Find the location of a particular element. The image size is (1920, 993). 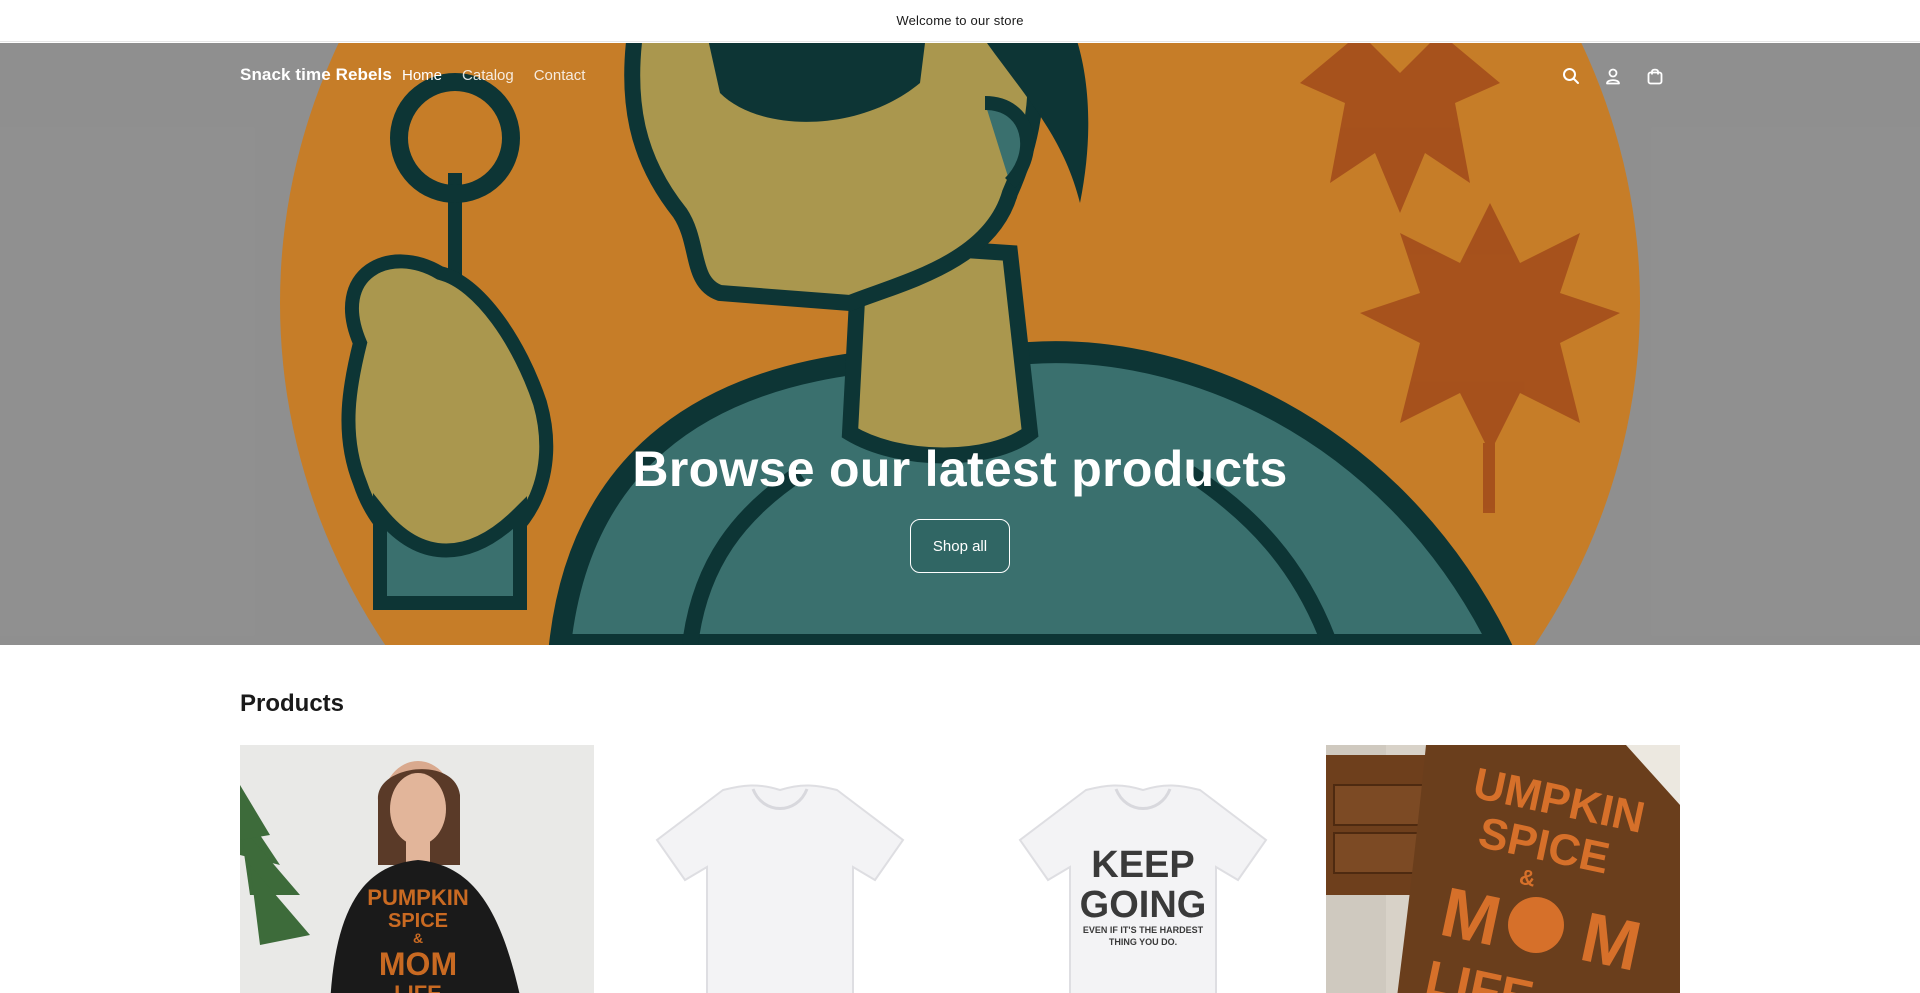

products-section-title: Products is located at coordinates (292, 703).